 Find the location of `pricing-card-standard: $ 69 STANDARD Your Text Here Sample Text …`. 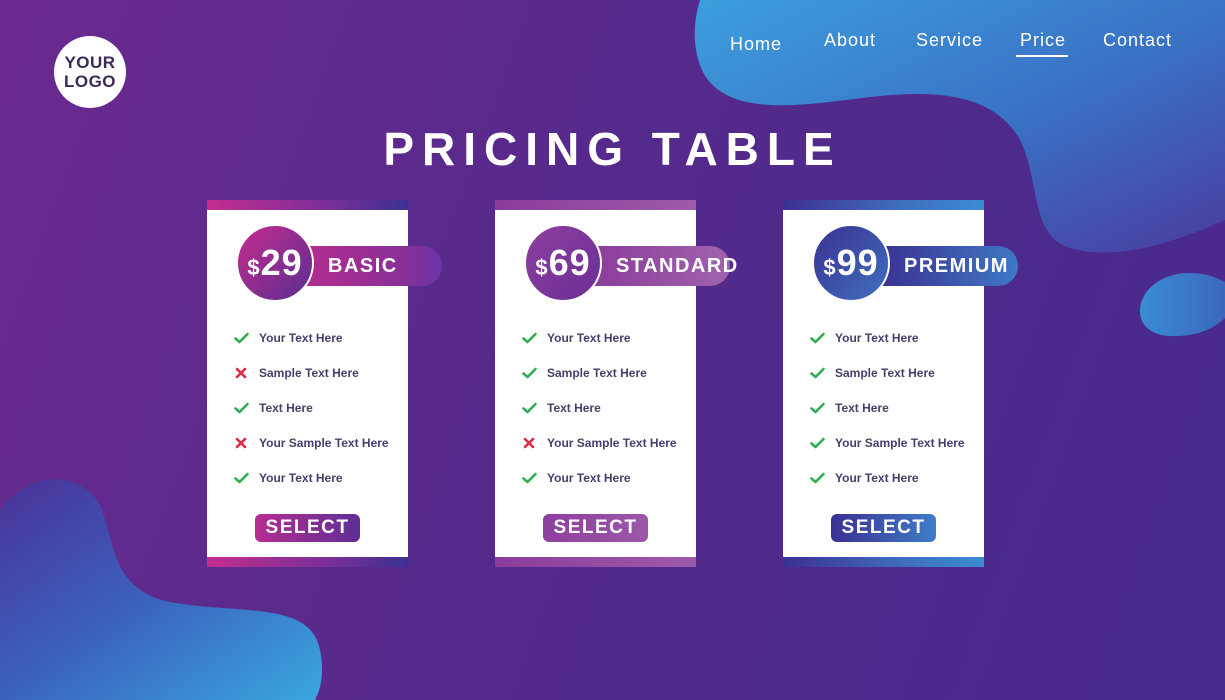

pricing-card-standard: $ 69 STANDARD Your Text Here Sample Text … is located at coordinates (616, 383).